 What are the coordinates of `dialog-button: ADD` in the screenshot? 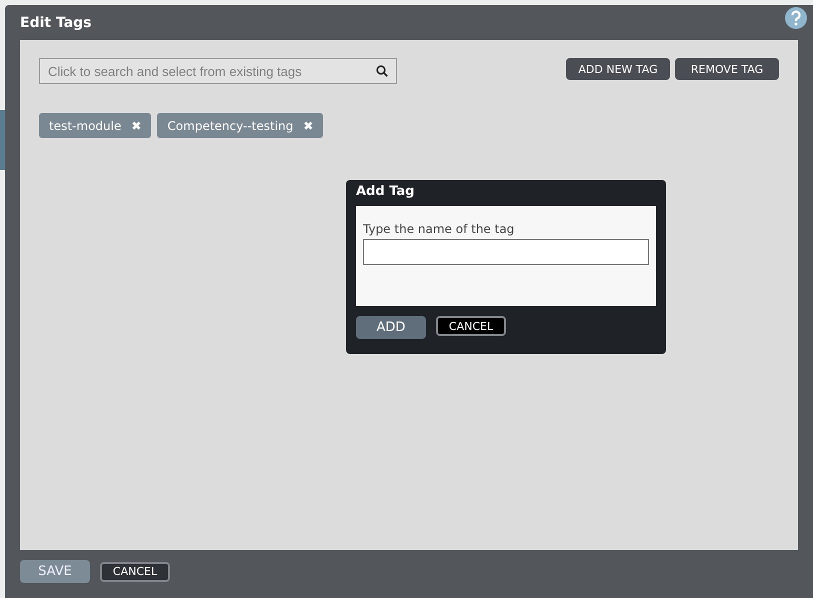 It's located at (391, 327).